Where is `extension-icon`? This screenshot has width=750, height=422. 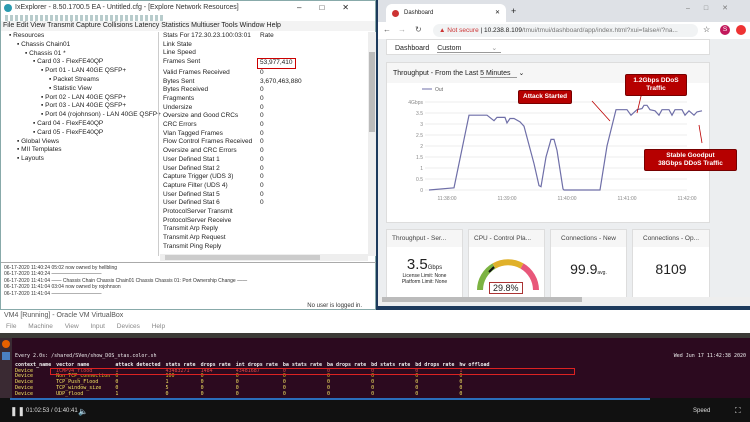 extension-icon is located at coordinates (741, 30).